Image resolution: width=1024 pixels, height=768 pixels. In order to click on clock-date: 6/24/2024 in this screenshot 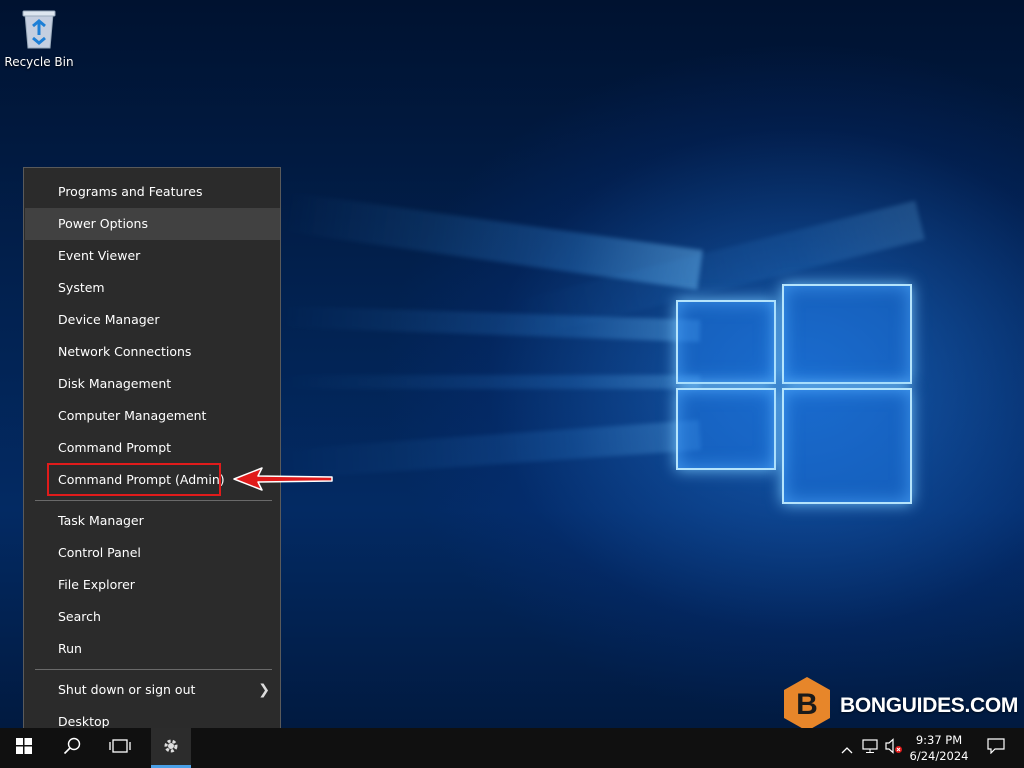, I will do `click(939, 756)`.